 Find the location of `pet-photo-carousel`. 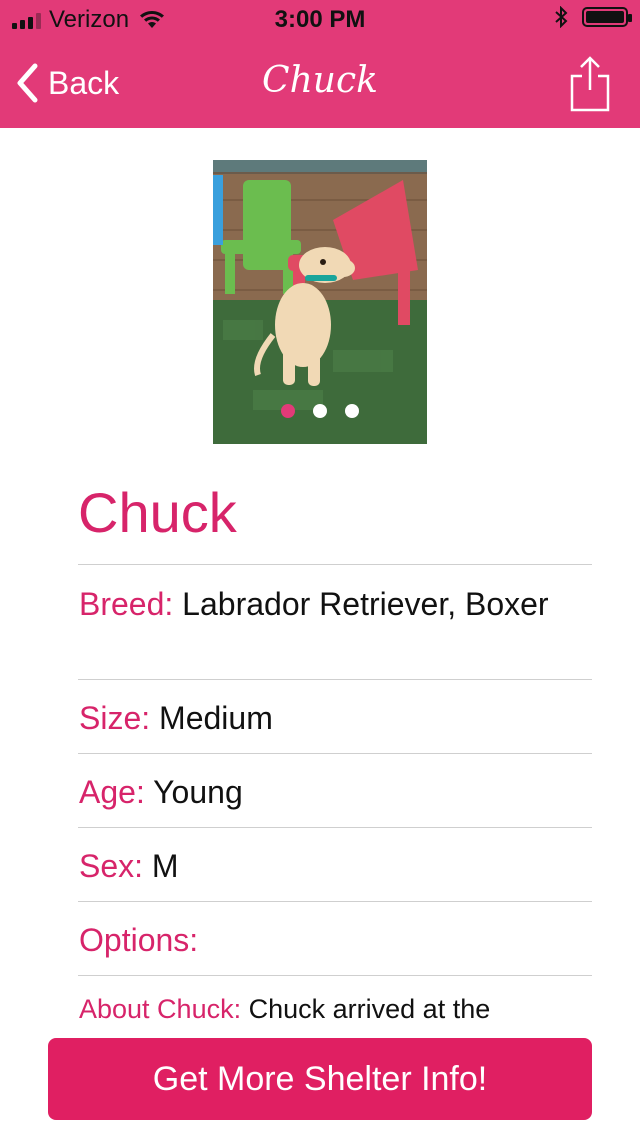

pet-photo-carousel is located at coordinates (320, 302).